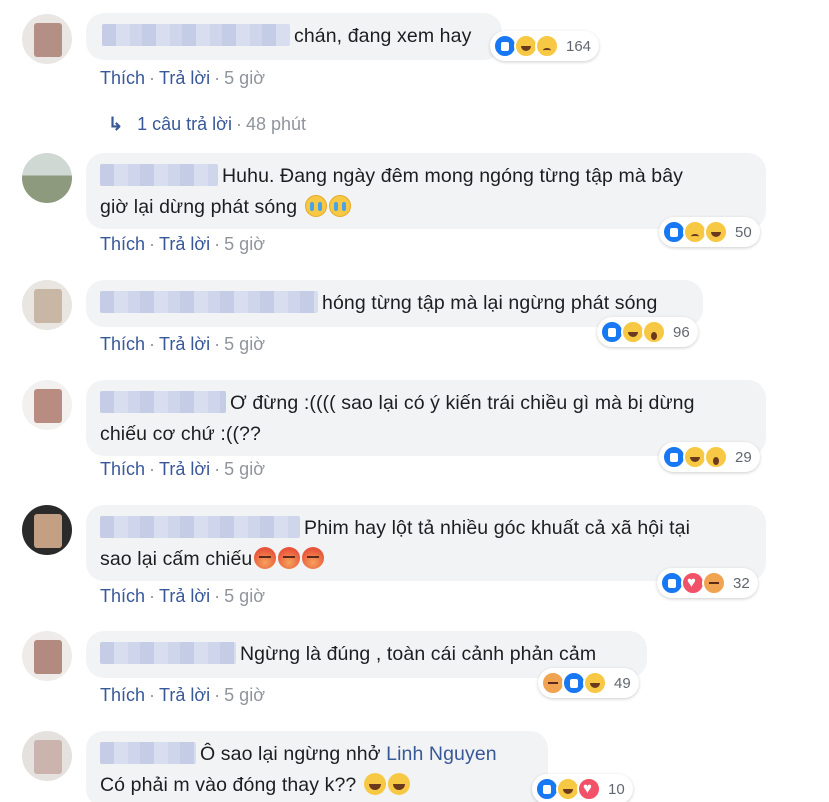 The width and height of the screenshot is (829, 802). What do you see at coordinates (616, 789) in the screenshot?
I see `reaction-count: 10` at bounding box center [616, 789].